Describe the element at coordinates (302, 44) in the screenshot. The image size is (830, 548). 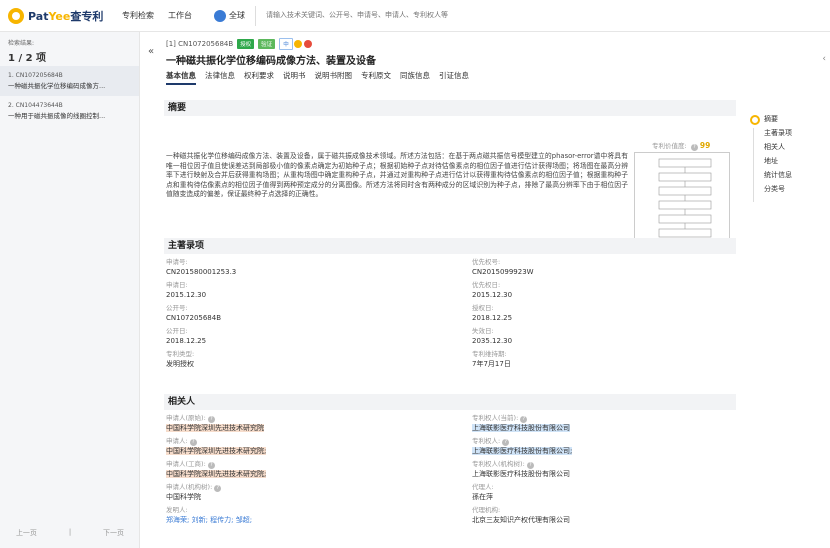
I see `award-icon` at that location.